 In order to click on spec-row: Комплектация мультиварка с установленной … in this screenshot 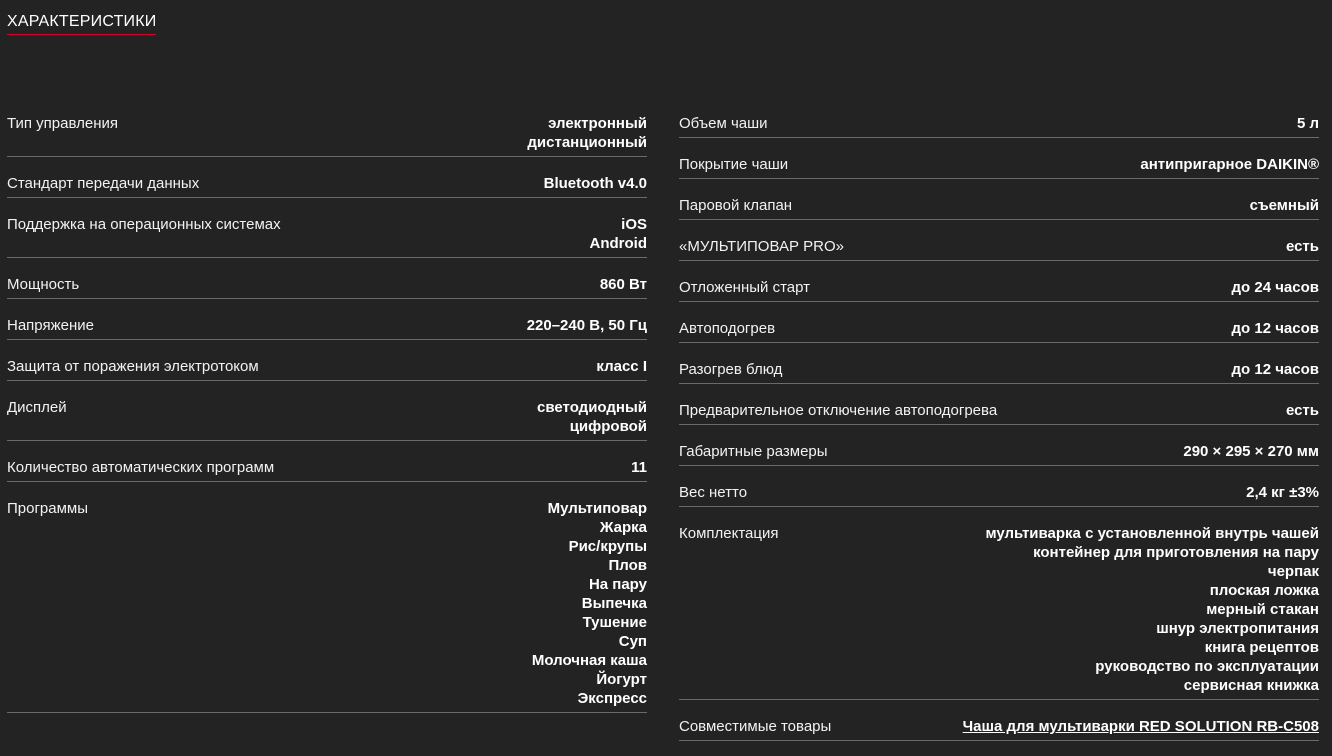, I will do `click(999, 611)`.